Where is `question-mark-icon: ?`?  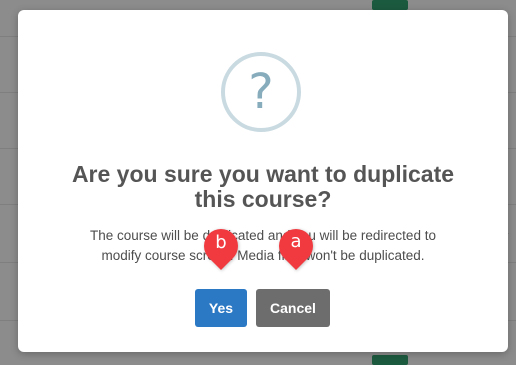 question-mark-icon: ? is located at coordinates (261, 92).